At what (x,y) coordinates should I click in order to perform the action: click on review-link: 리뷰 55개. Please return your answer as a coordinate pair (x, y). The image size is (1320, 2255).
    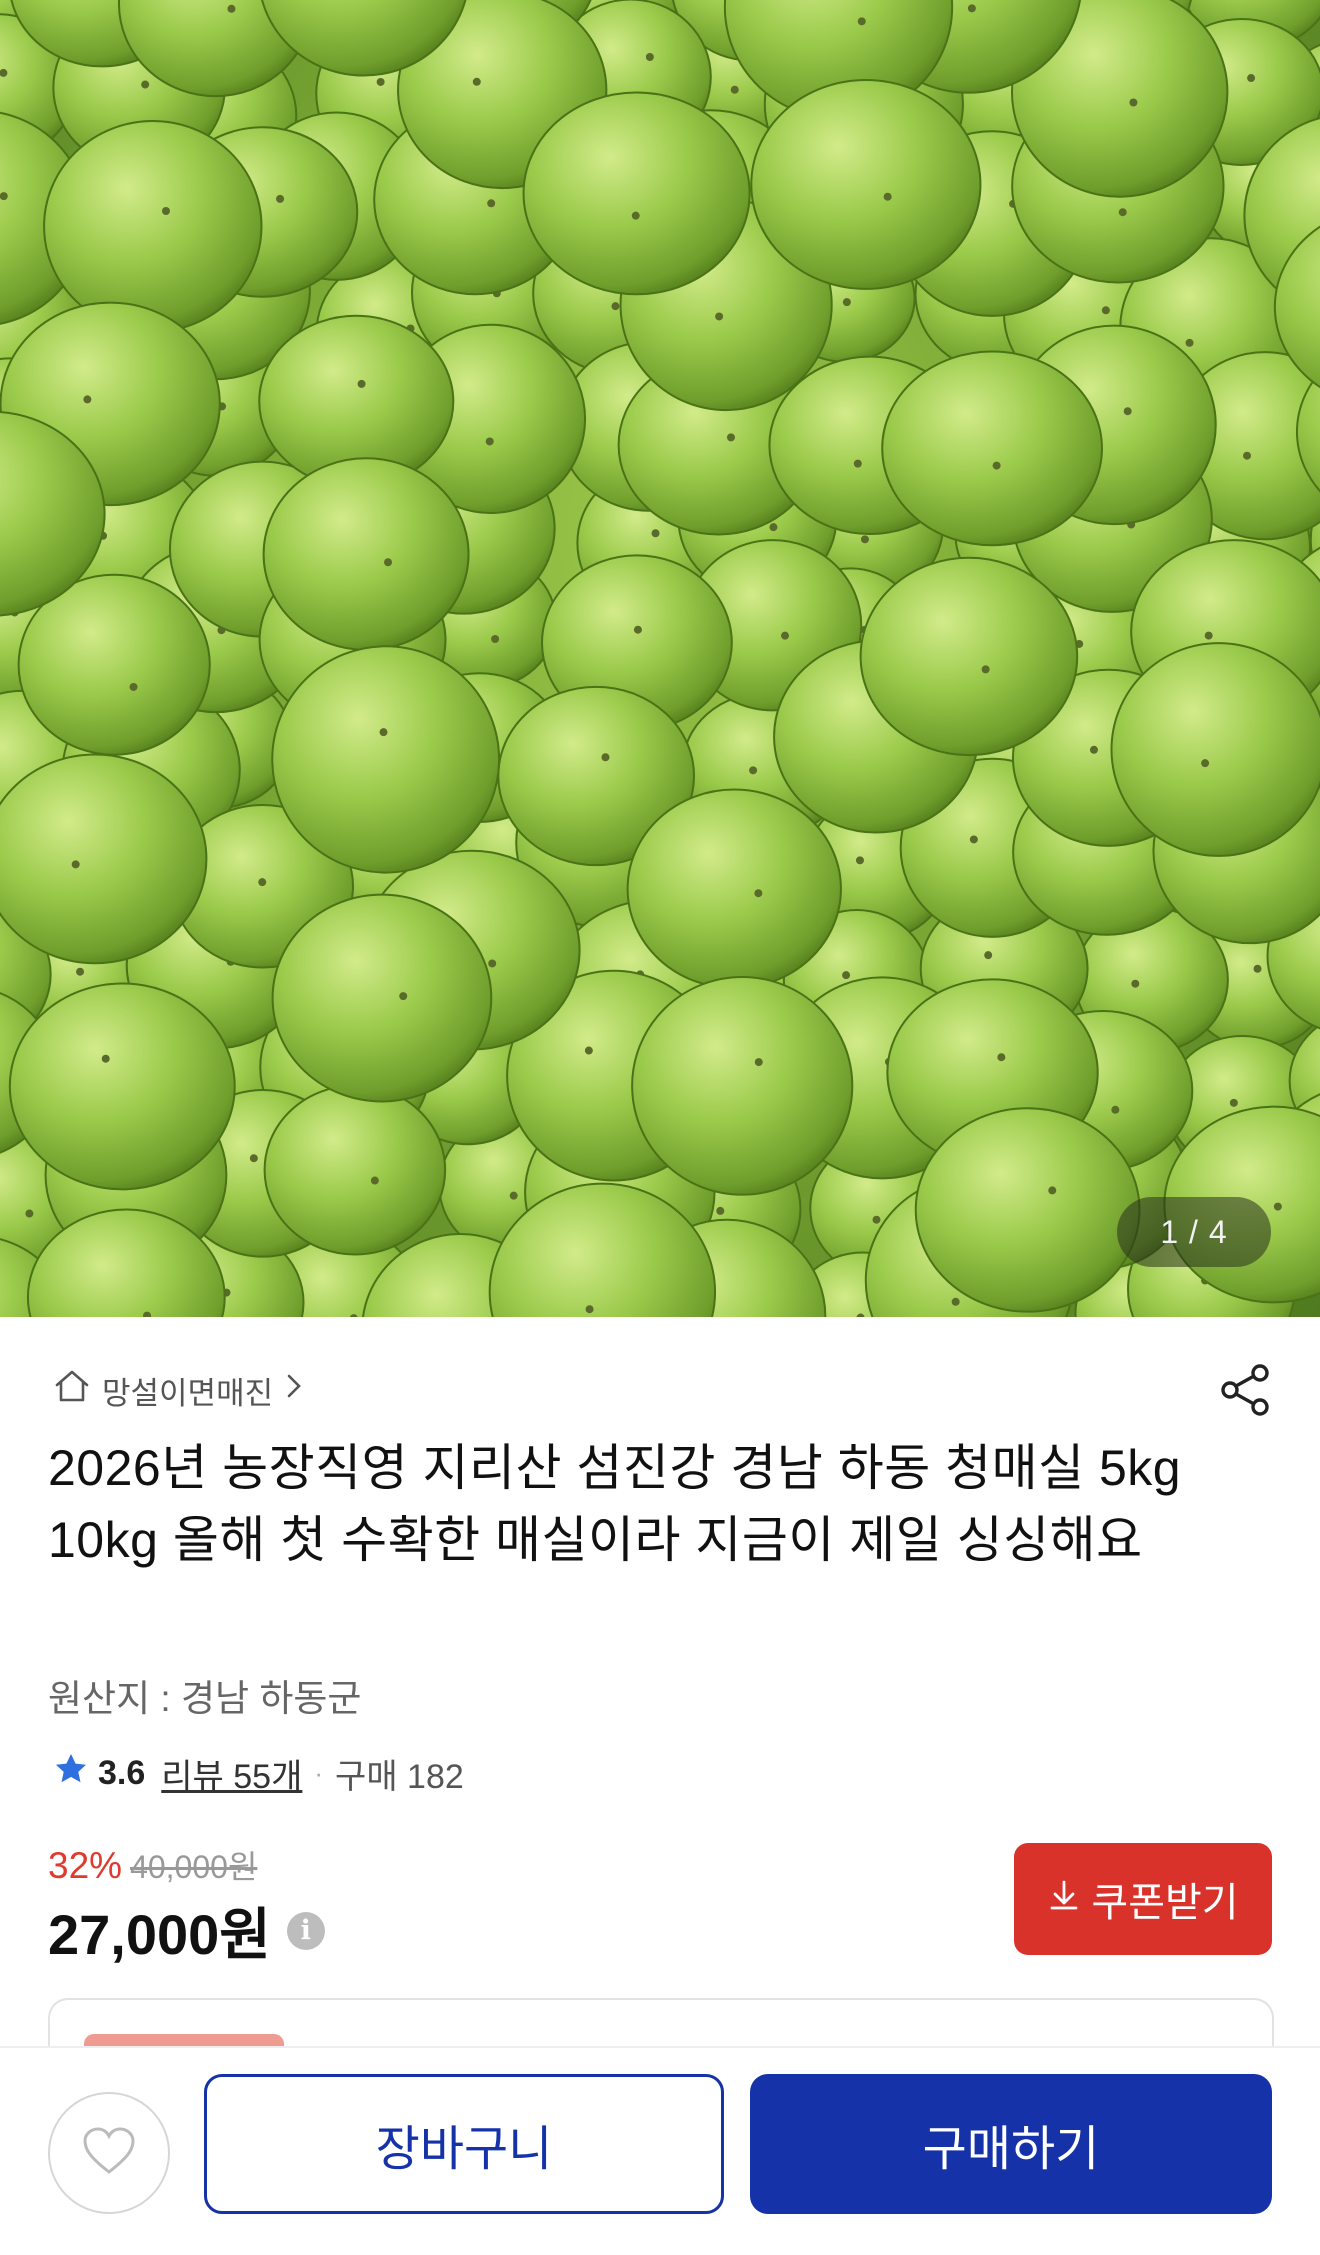
    Looking at the image, I should click on (231, 1773).